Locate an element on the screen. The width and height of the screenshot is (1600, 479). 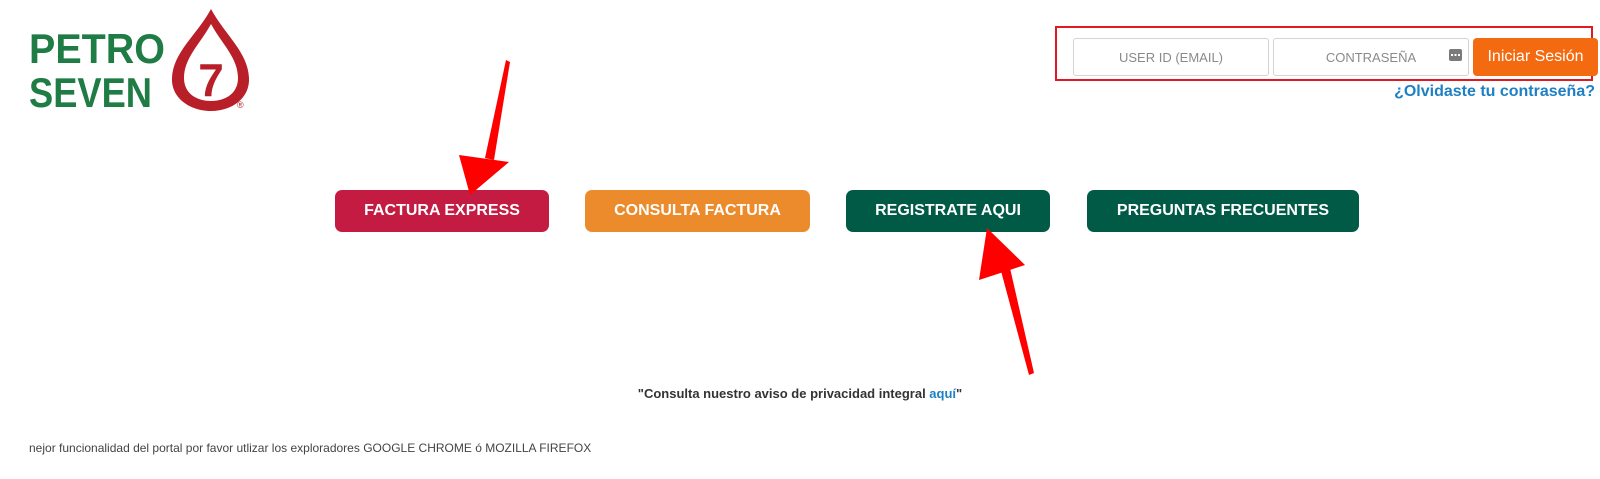
forgot-password-link: ¿Olvidaste tu contraseña? is located at coordinates (1494, 92).